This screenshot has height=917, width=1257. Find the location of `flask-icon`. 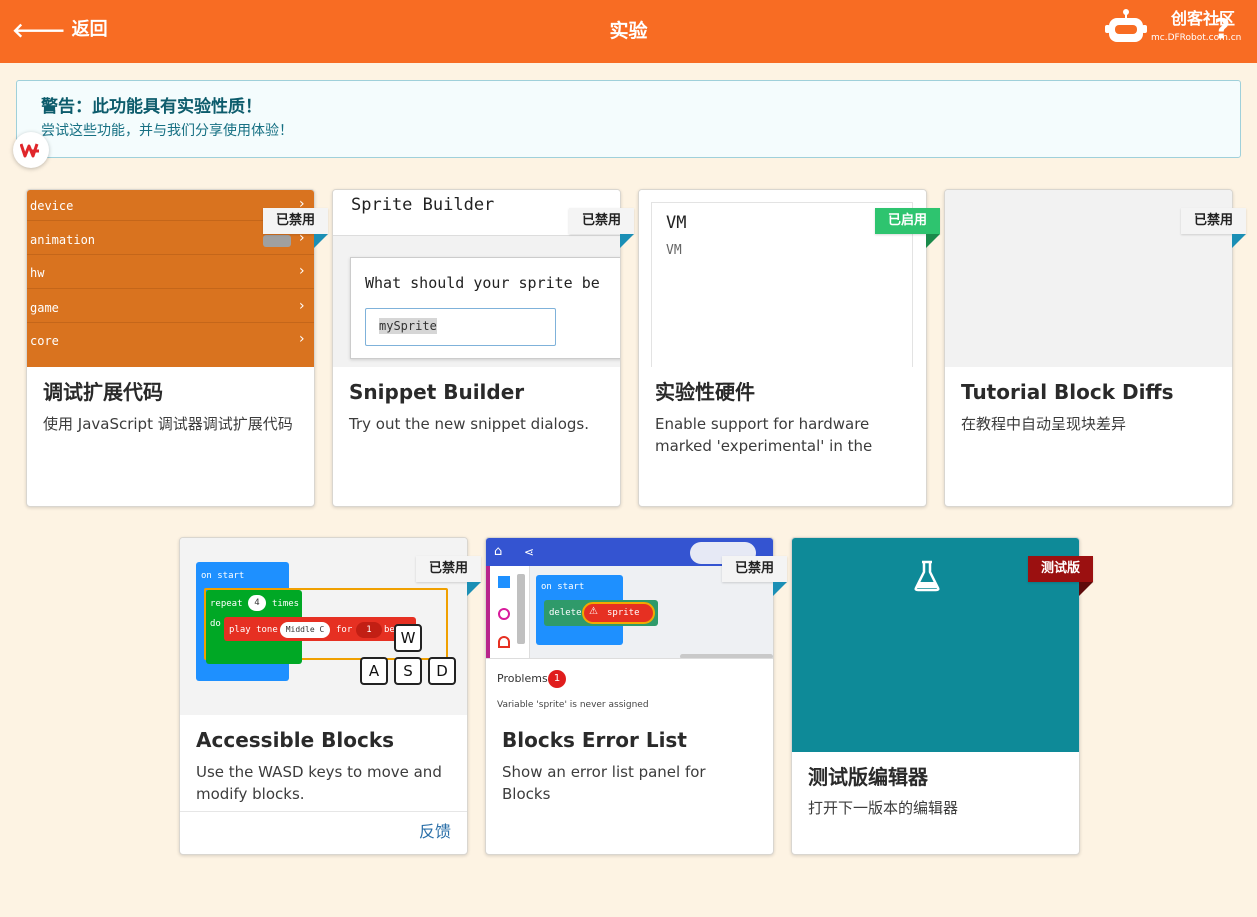

flask-icon is located at coordinates (927, 576).